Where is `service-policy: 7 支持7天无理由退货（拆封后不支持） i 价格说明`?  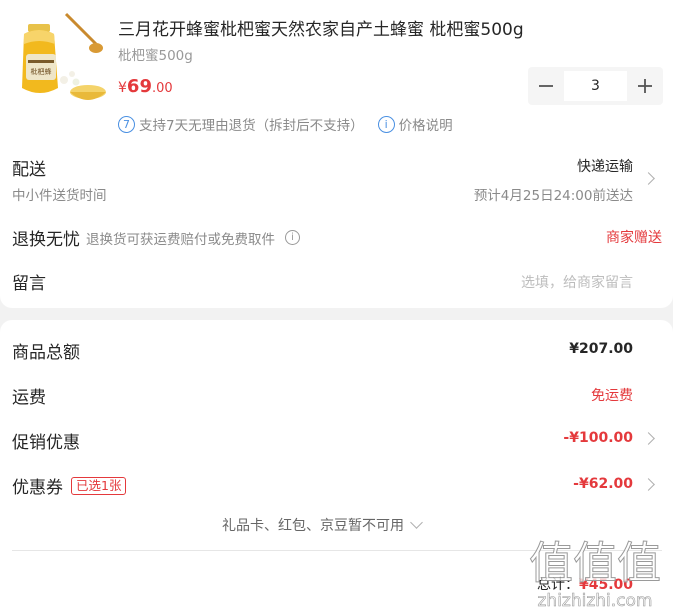 service-policy: 7 支持7天无理由退货（拆封后不支持） i 价格说明 is located at coordinates (285, 124).